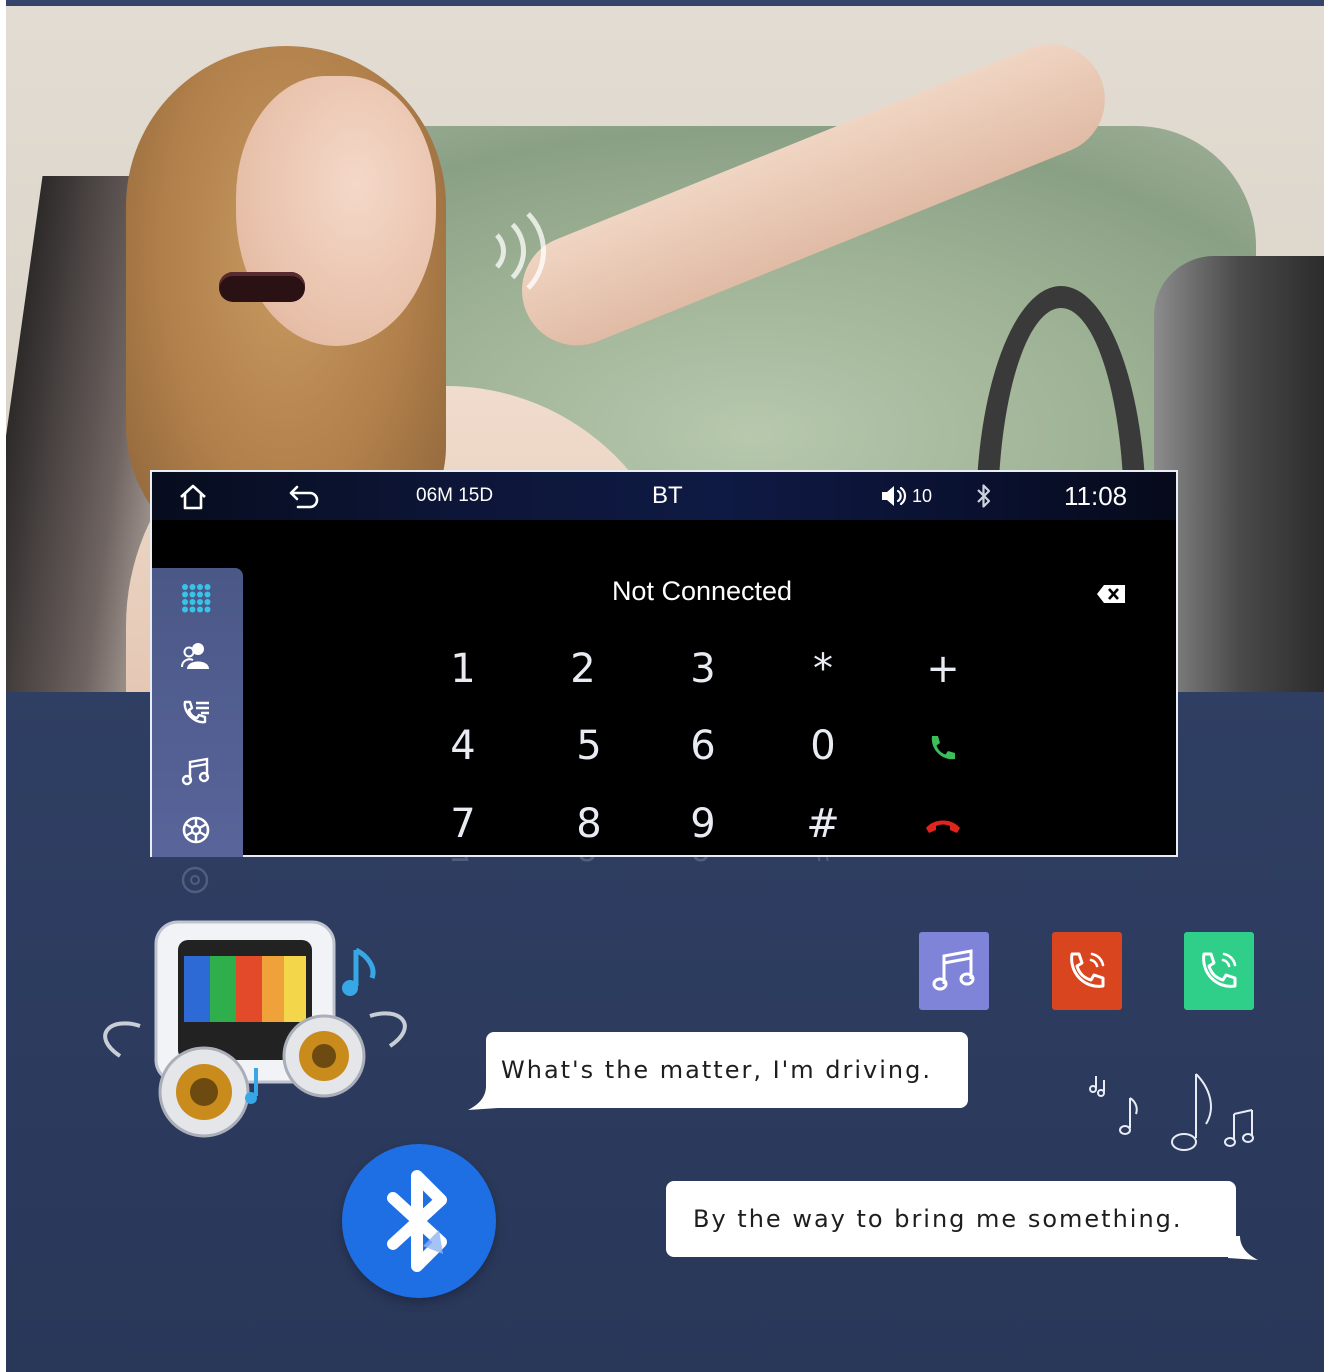  I want to click on screen-title: BT, so click(667, 495).